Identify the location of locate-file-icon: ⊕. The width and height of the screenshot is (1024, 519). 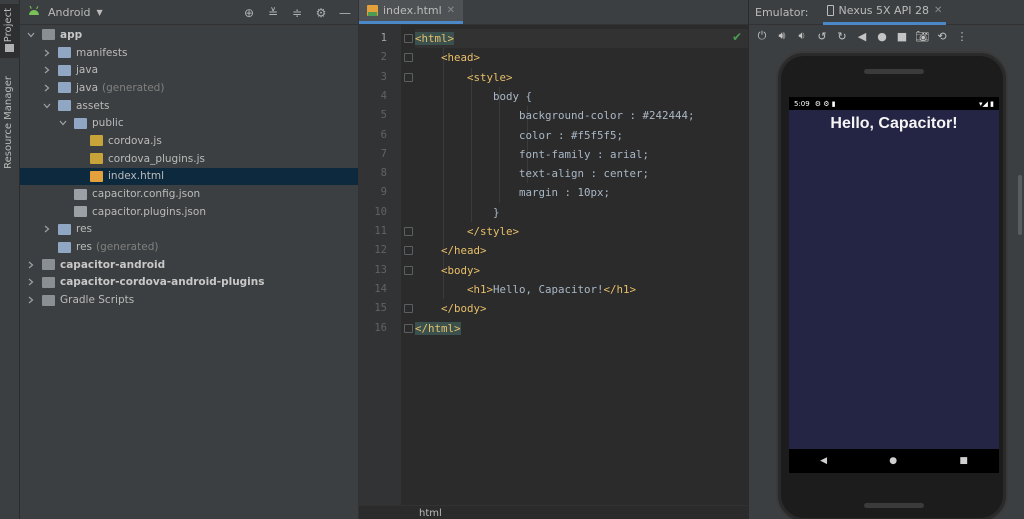
(249, 13).